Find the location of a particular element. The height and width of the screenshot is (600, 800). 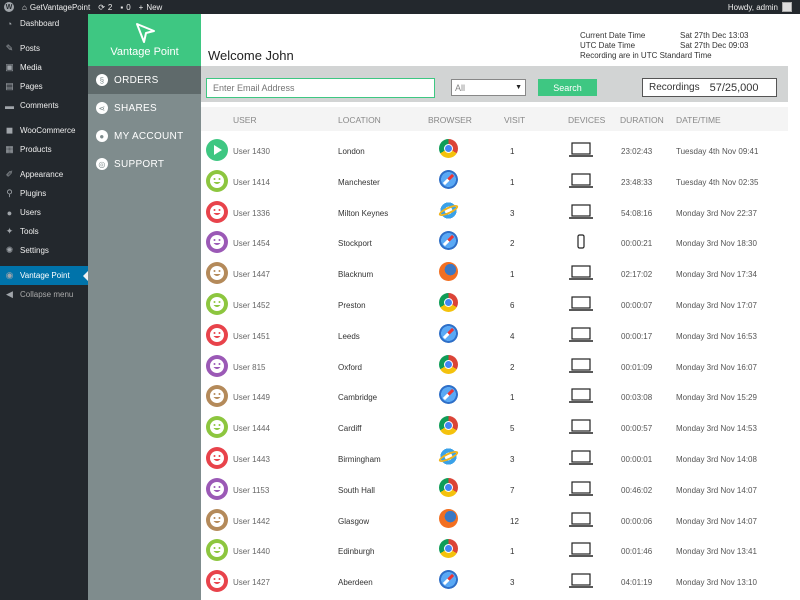

user-icon: ● is located at coordinates (9, 212).